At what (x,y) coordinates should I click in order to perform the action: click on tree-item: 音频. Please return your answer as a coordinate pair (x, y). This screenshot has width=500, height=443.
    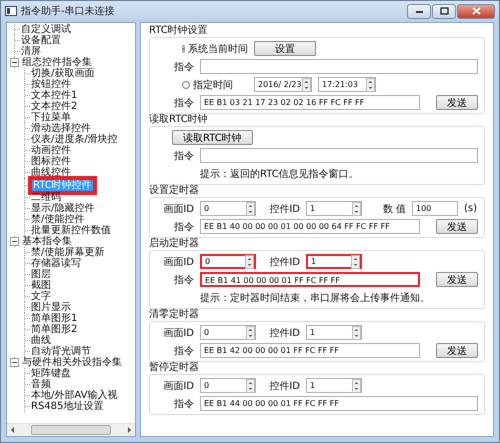
    Looking at the image, I should click on (41, 384).